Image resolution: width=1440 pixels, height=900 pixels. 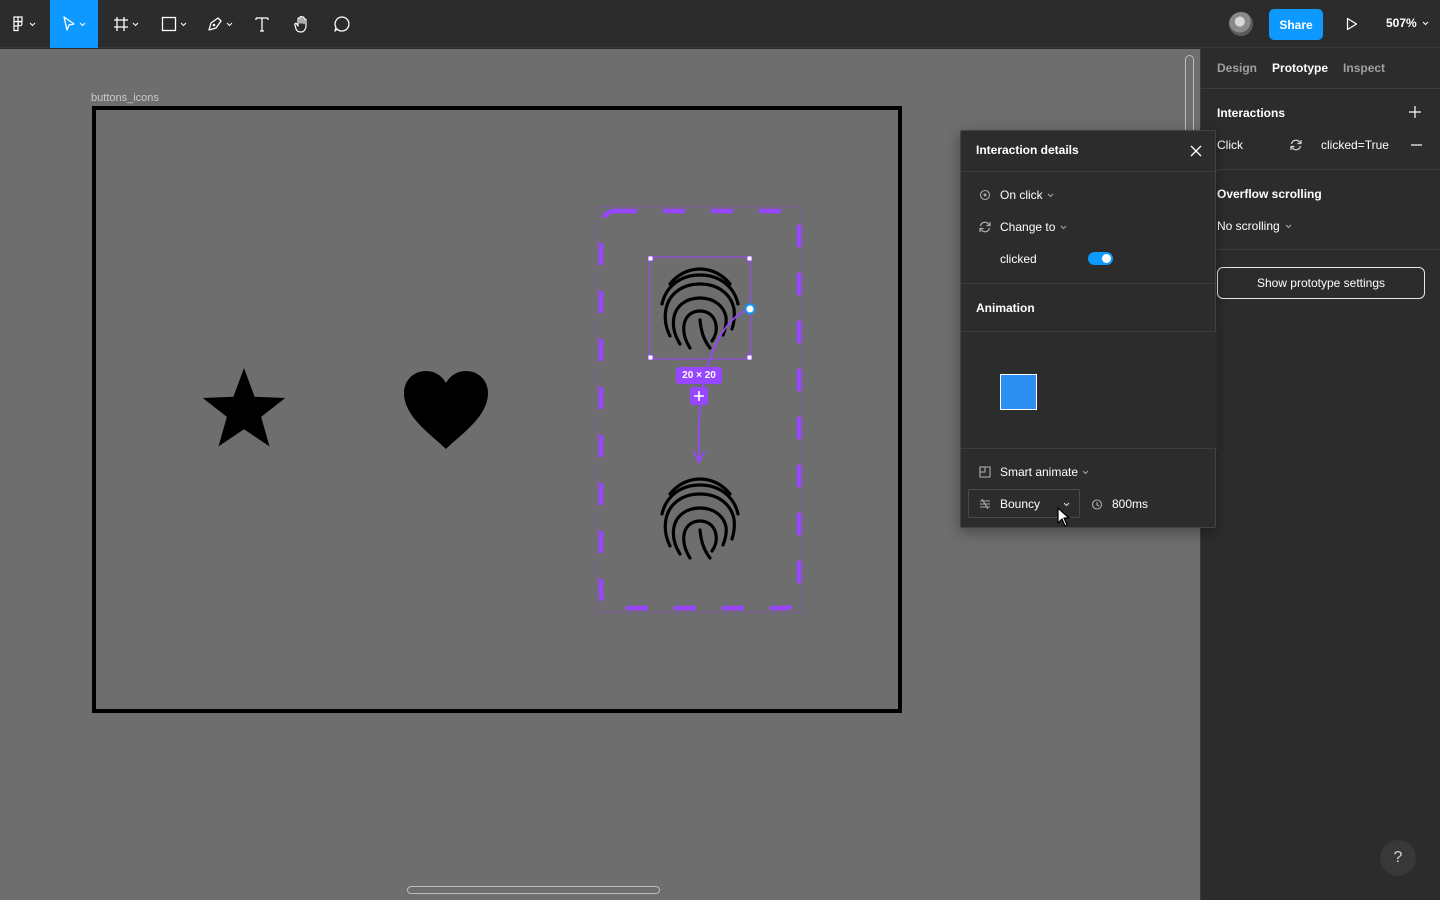 What do you see at coordinates (1251, 113) in the screenshot?
I see `interactions-title: Interactions` at bounding box center [1251, 113].